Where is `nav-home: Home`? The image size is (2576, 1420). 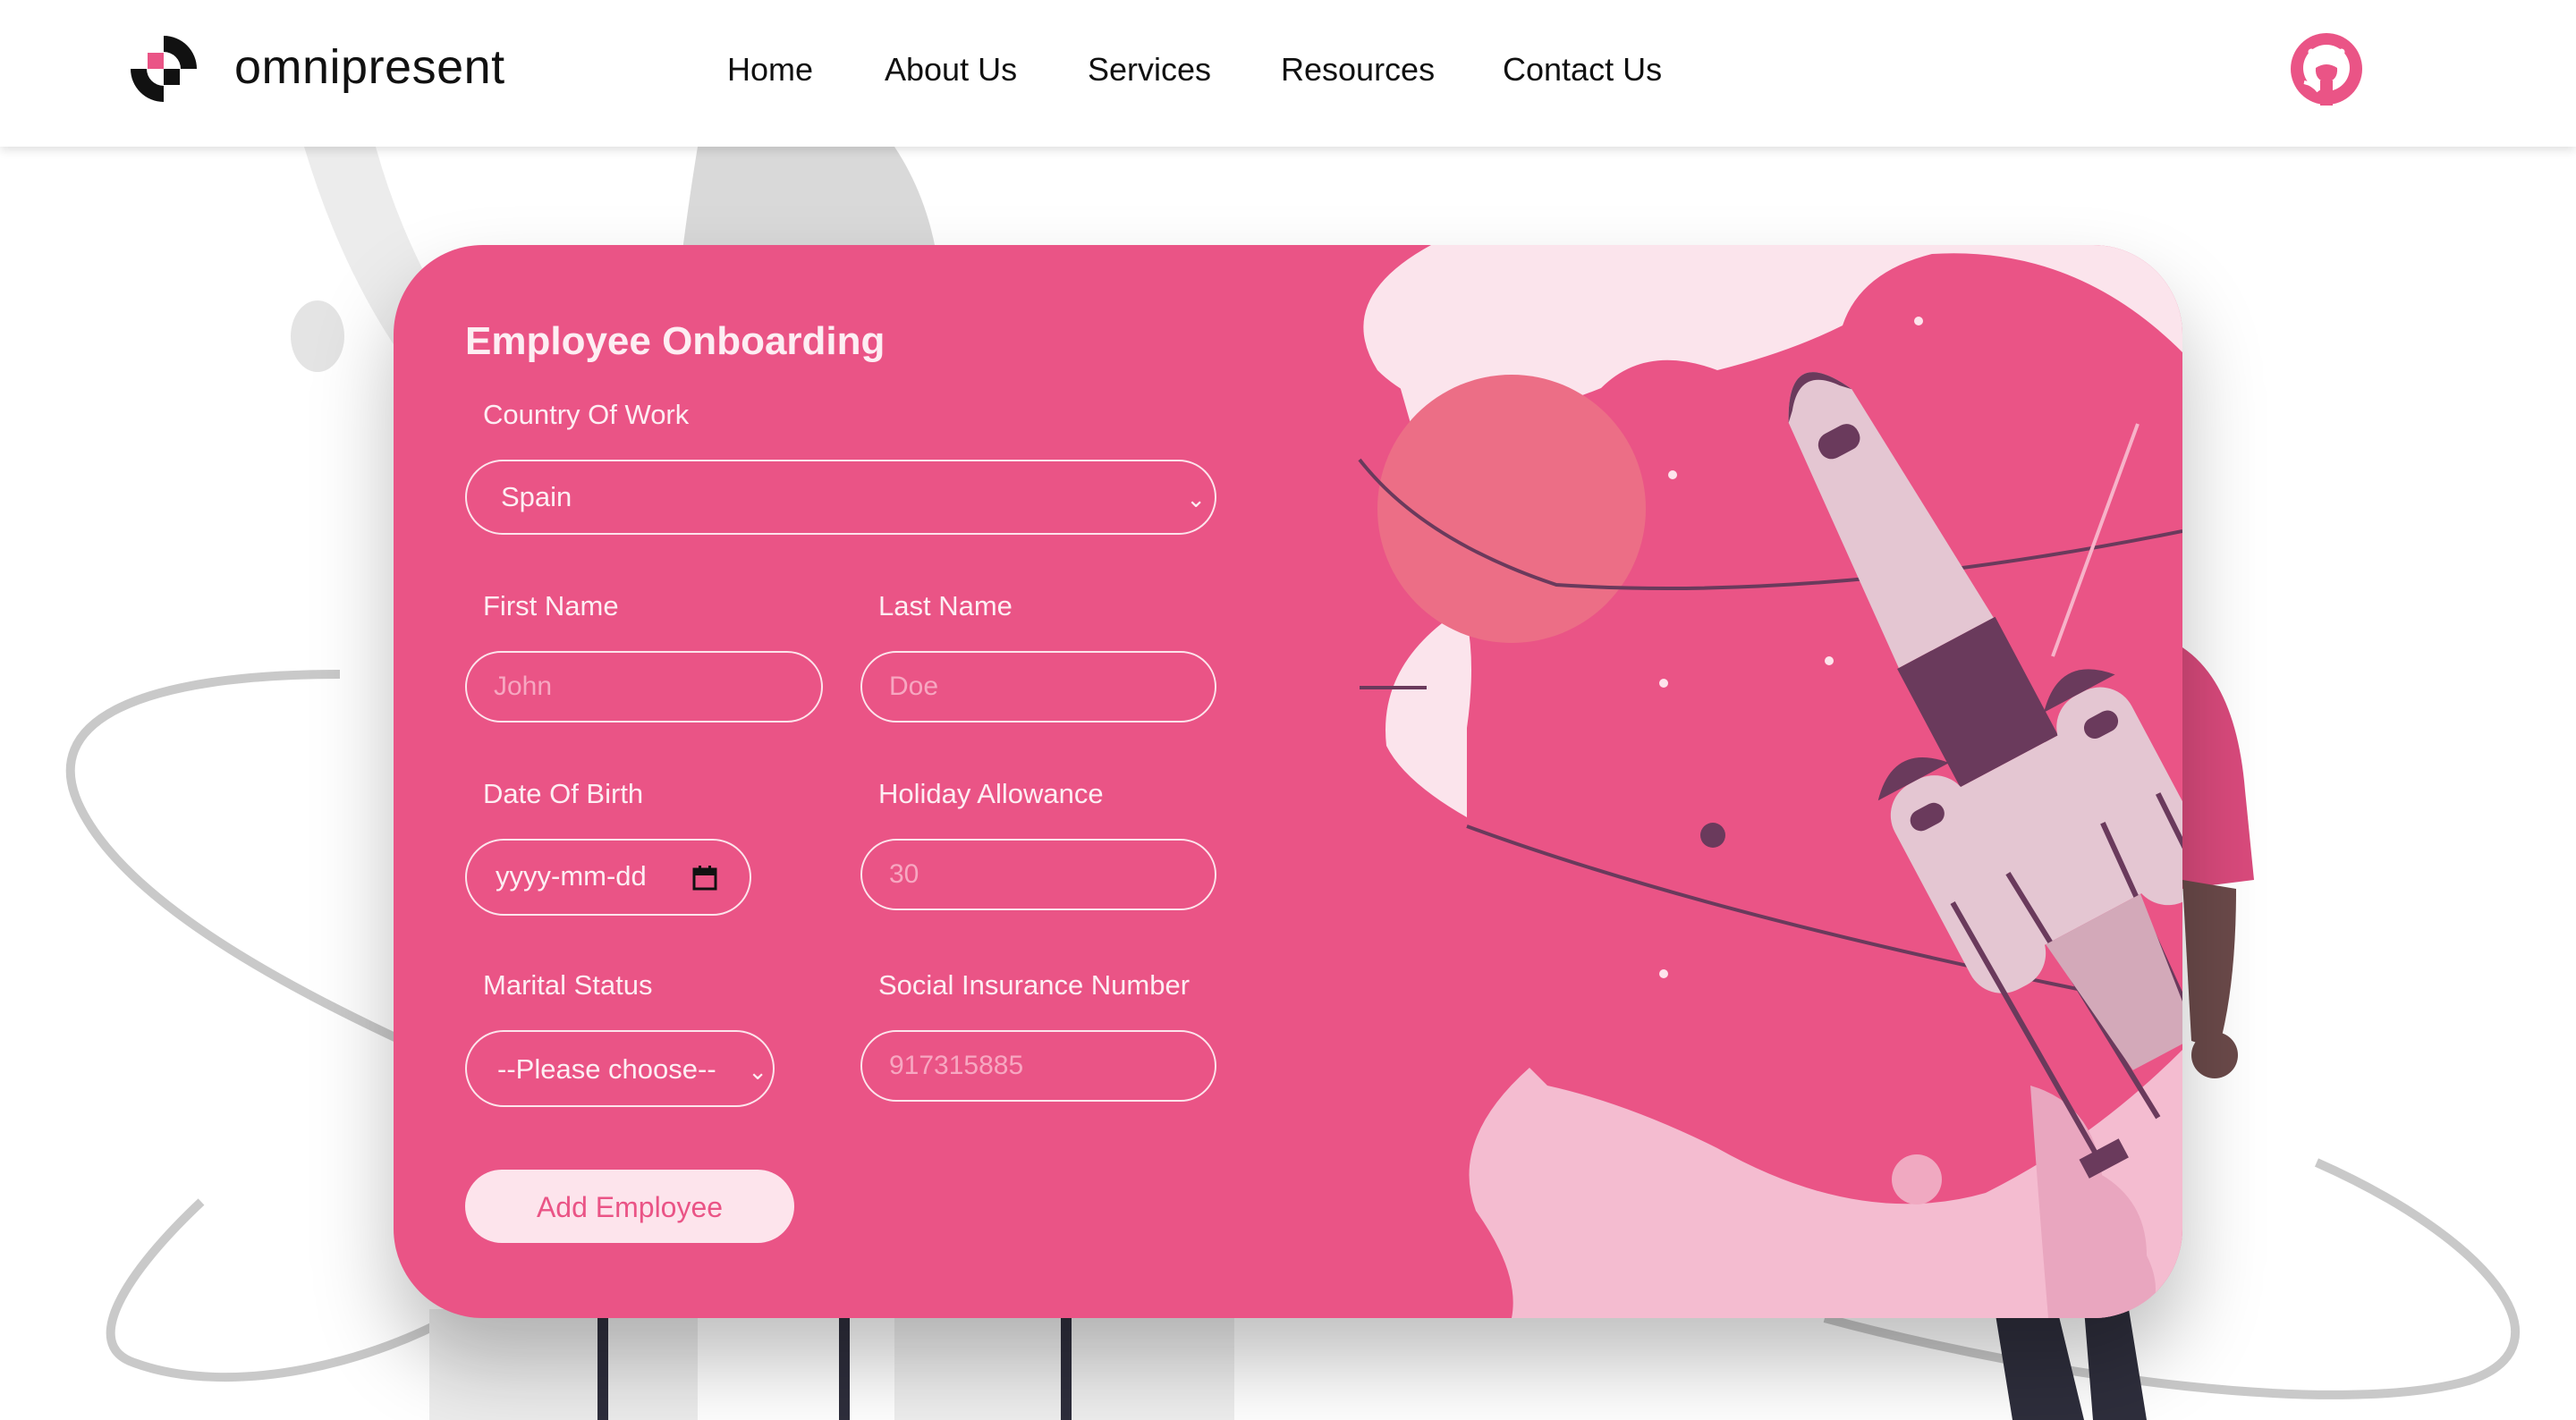 nav-home: Home is located at coordinates (770, 70).